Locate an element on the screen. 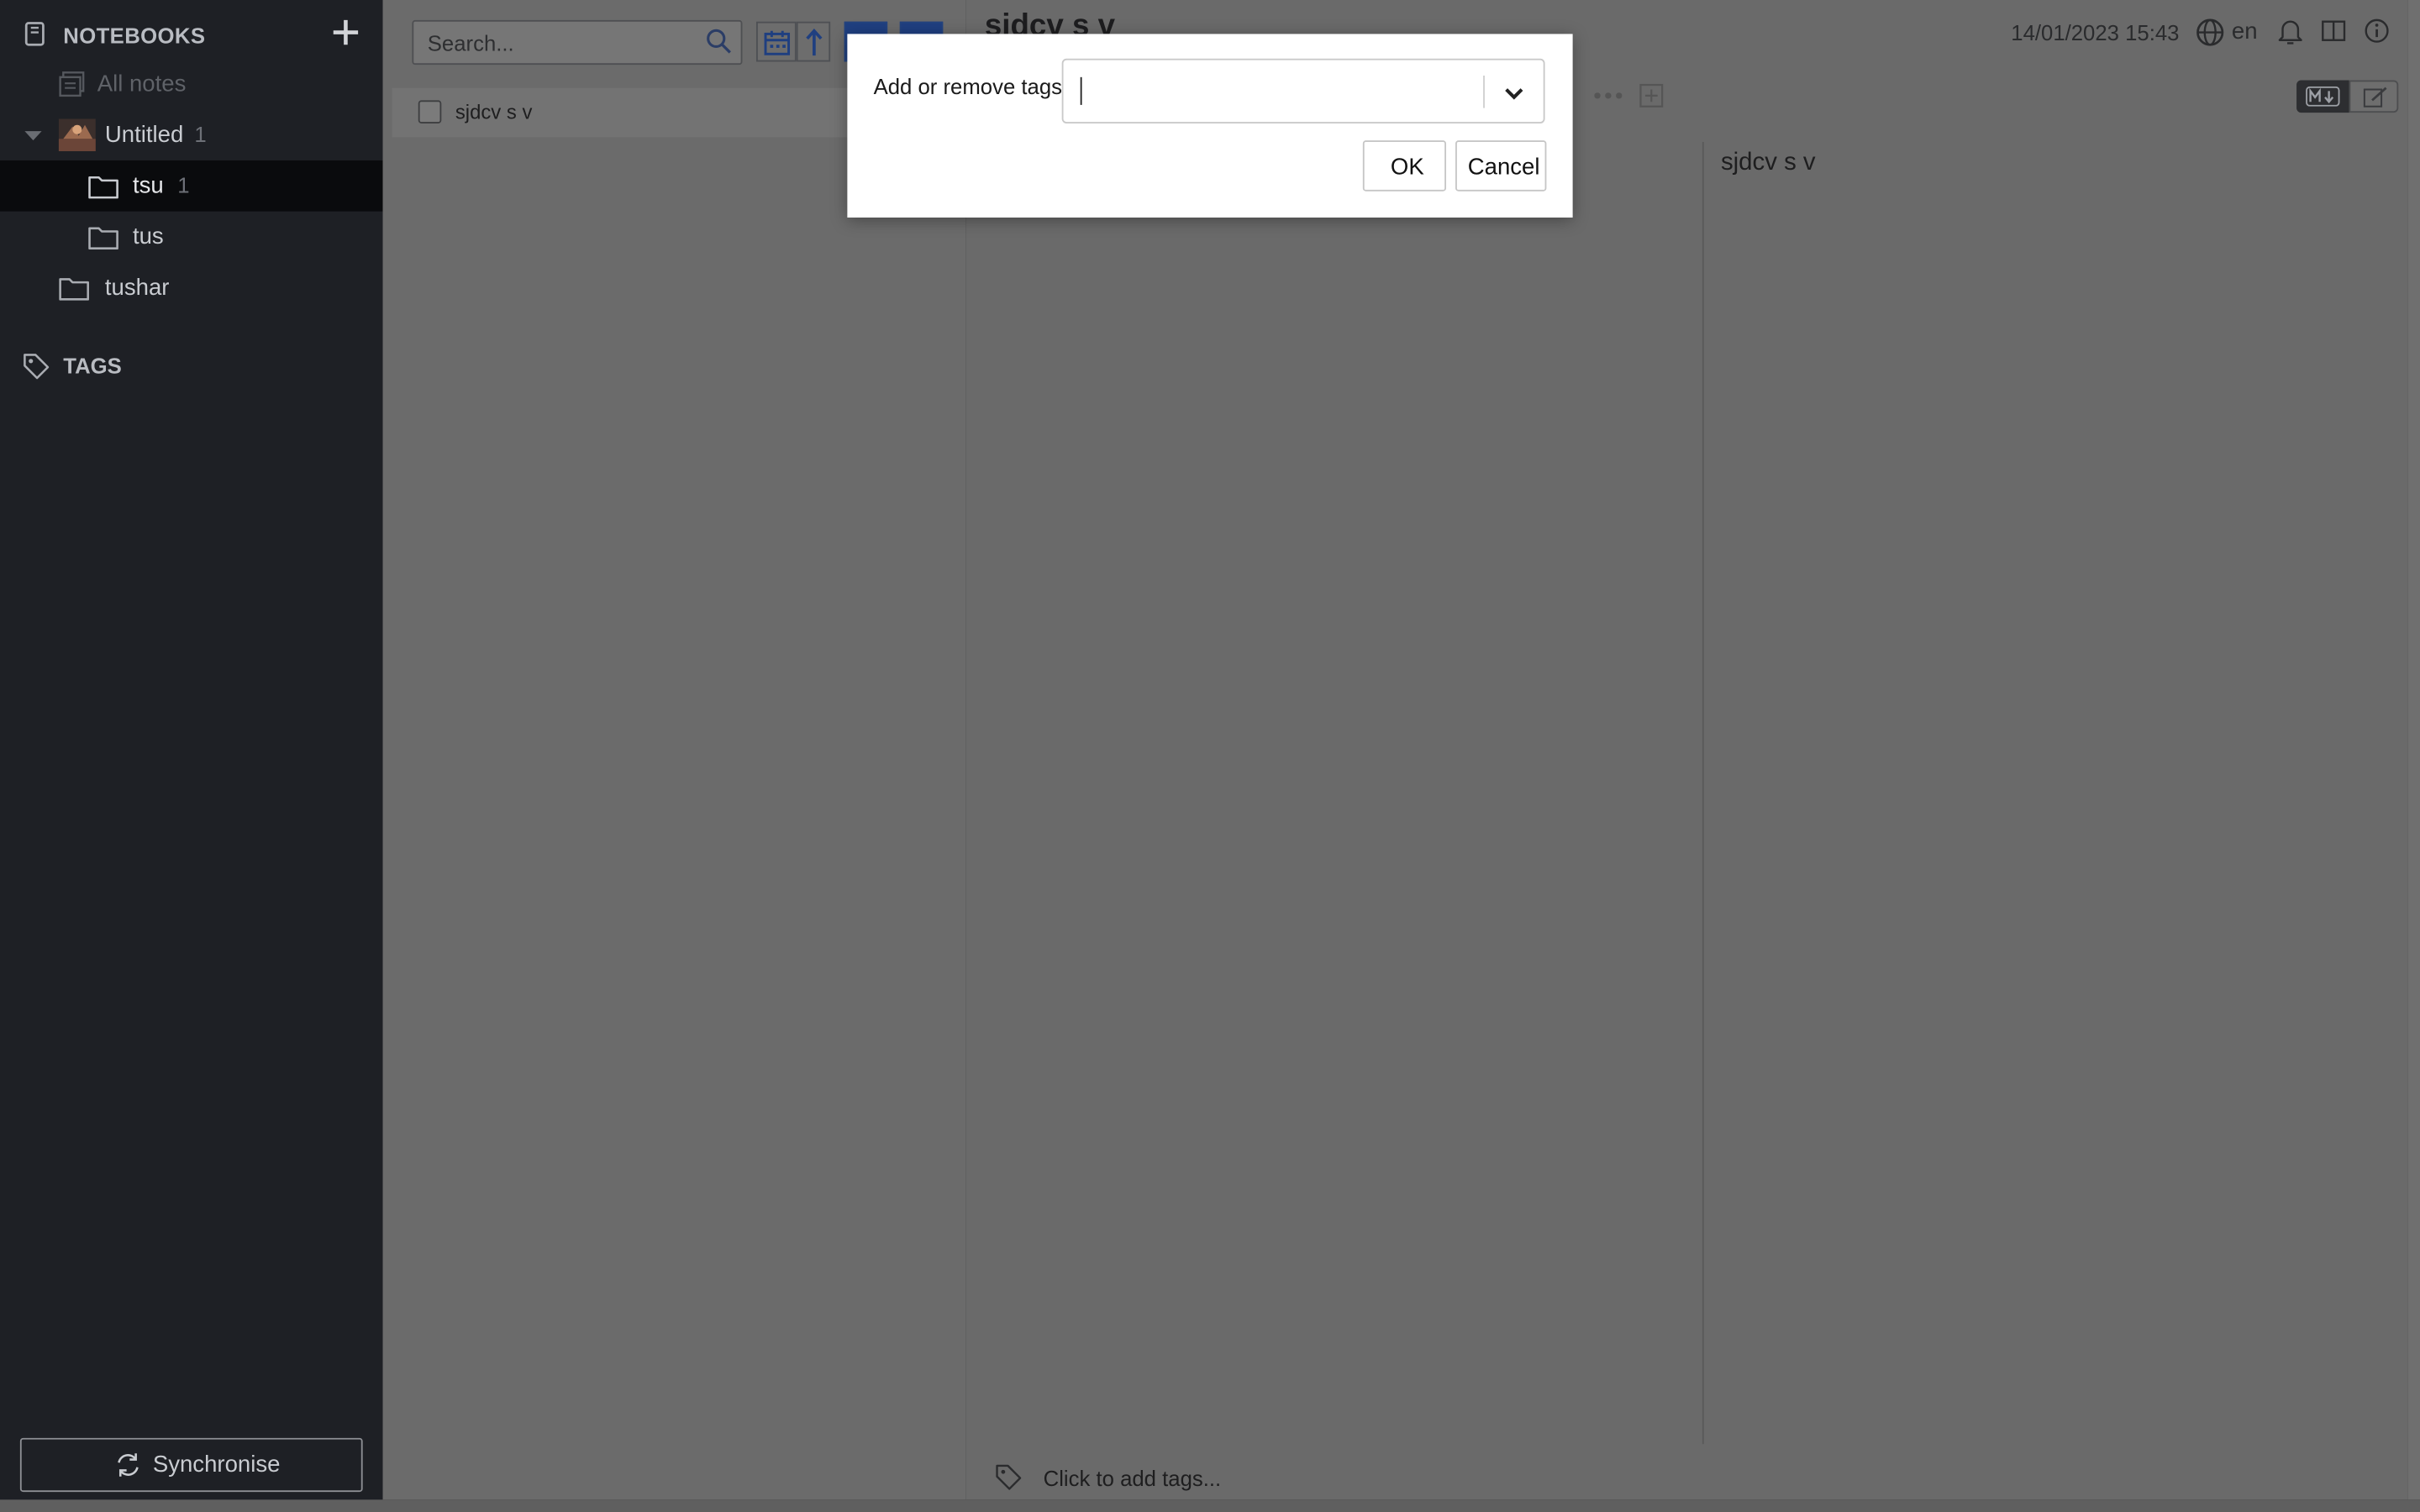 This screenshot has width=2420, height=1512. sort-direction-button is located at coordinates (813, 41).